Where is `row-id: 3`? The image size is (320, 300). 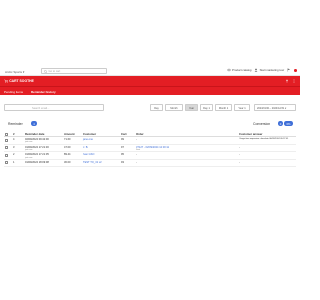 row-id: 3 is located at coordinates (14, 147).